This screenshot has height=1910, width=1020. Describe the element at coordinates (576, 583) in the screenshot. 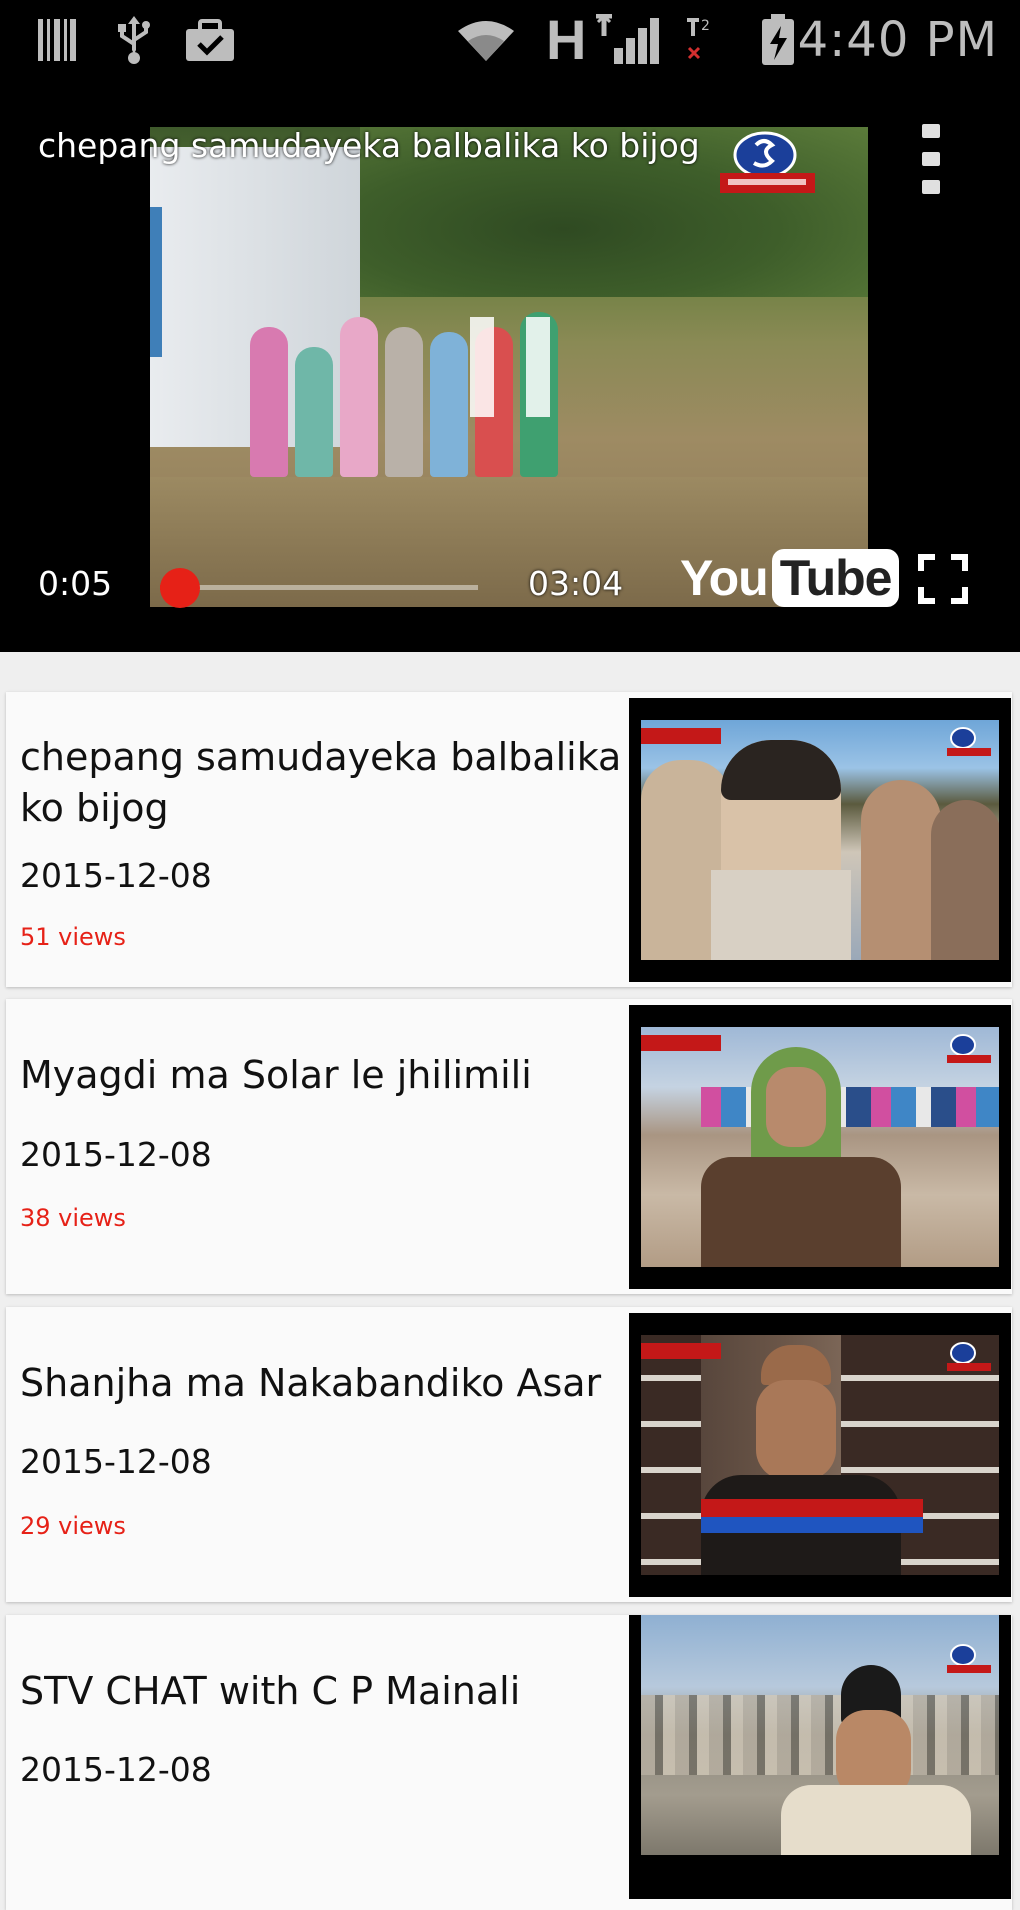

I see `duration: 03:04` at that location.